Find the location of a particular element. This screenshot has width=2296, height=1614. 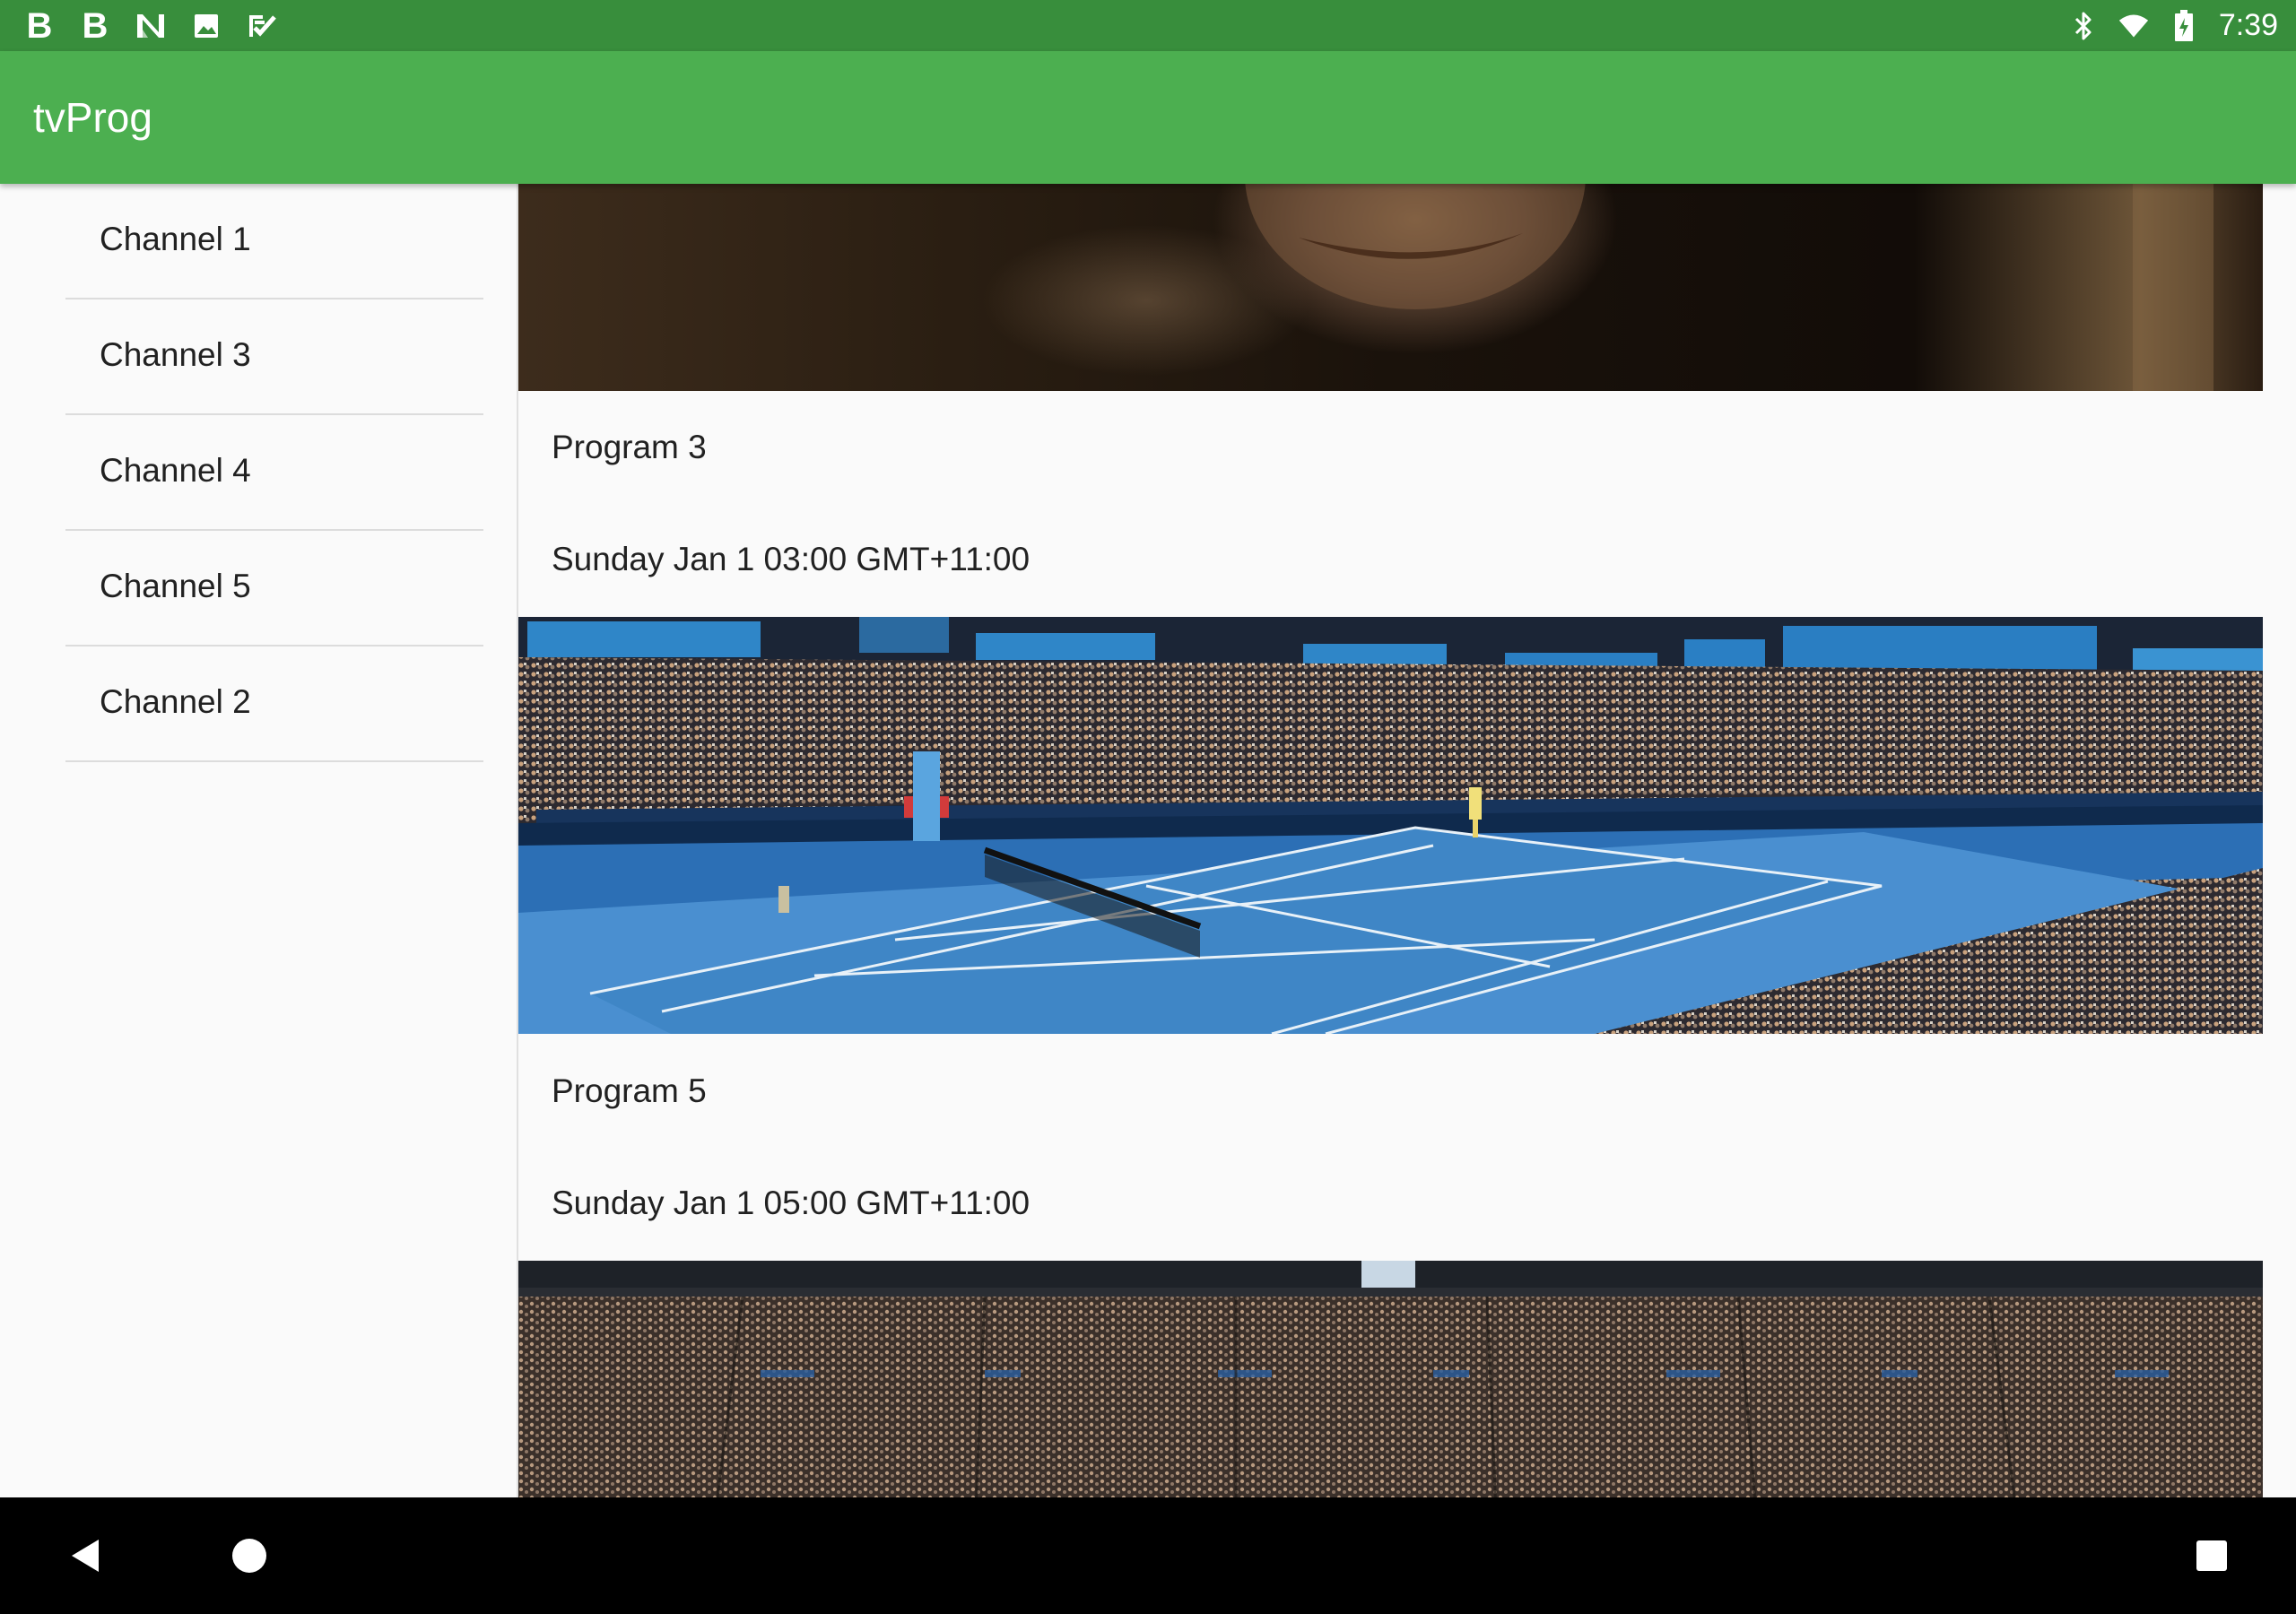

channel-label: Channel 3 is located at coordinates (175, 354).